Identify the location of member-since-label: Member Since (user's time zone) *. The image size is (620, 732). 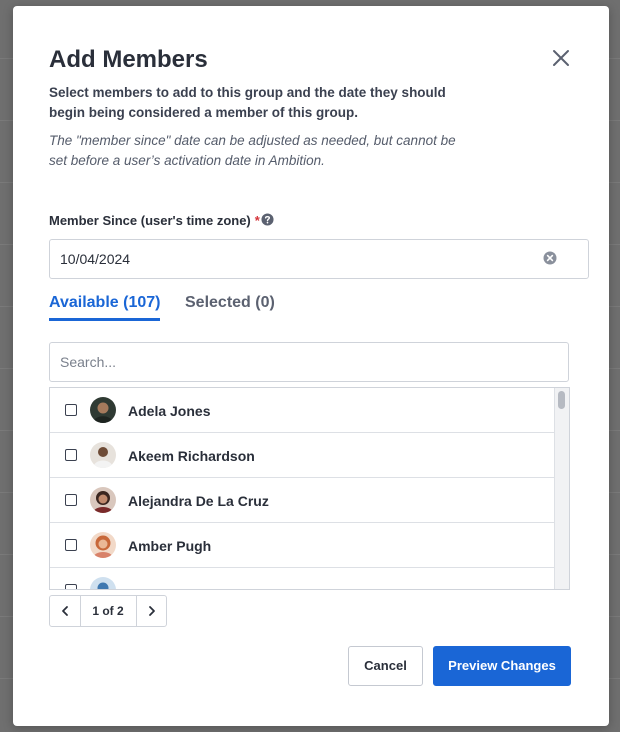
(154, 220).